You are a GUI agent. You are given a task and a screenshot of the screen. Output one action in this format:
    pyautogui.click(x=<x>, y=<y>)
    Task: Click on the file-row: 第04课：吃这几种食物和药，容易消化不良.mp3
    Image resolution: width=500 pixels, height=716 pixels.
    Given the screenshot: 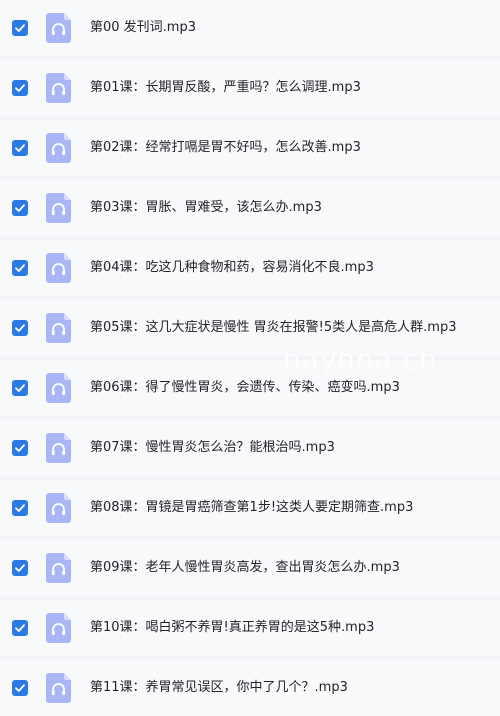 What is the action you would take?
    pyautogui.click(x=250, y=268)
    